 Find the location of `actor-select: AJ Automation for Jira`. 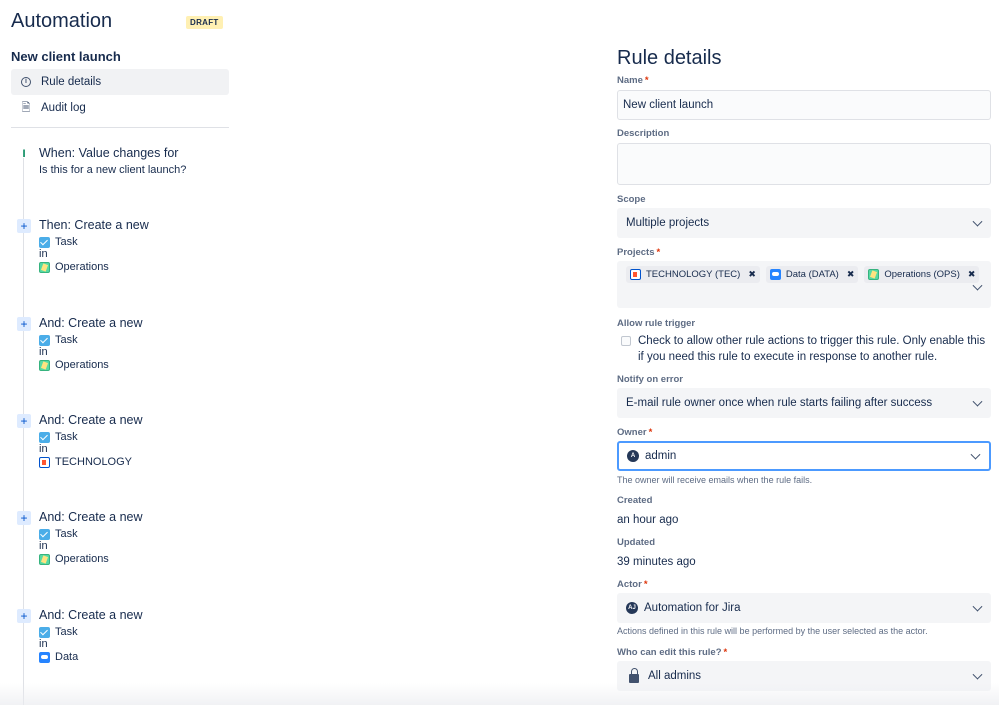

actor-select: AJ Automation for Jira is located at coordinates (804, 608).